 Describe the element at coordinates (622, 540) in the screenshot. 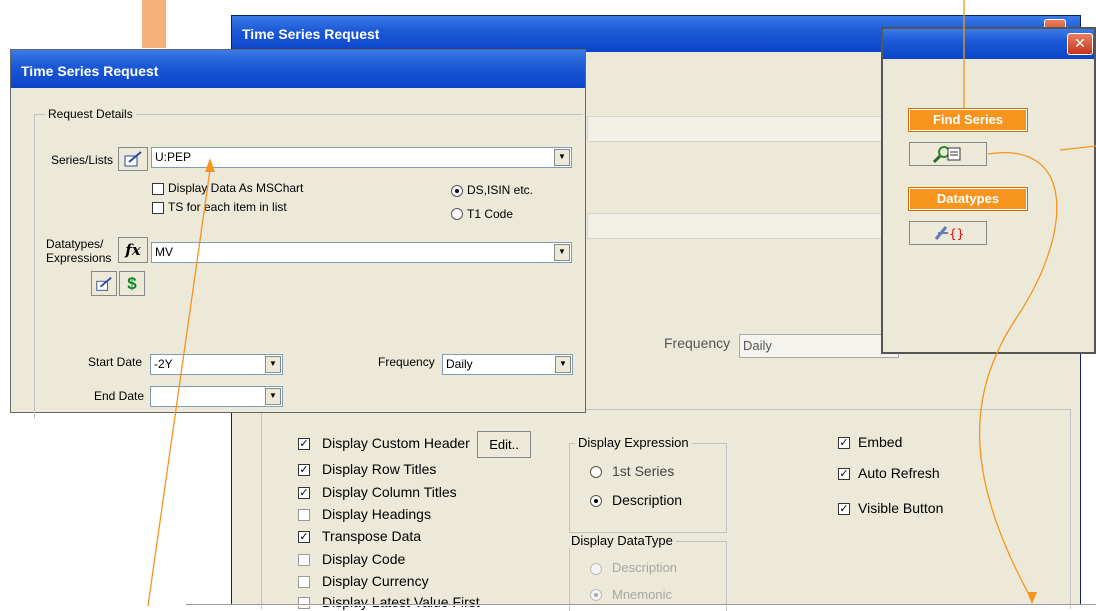

I see `display-datatype-legend: Display DataType` at that location.